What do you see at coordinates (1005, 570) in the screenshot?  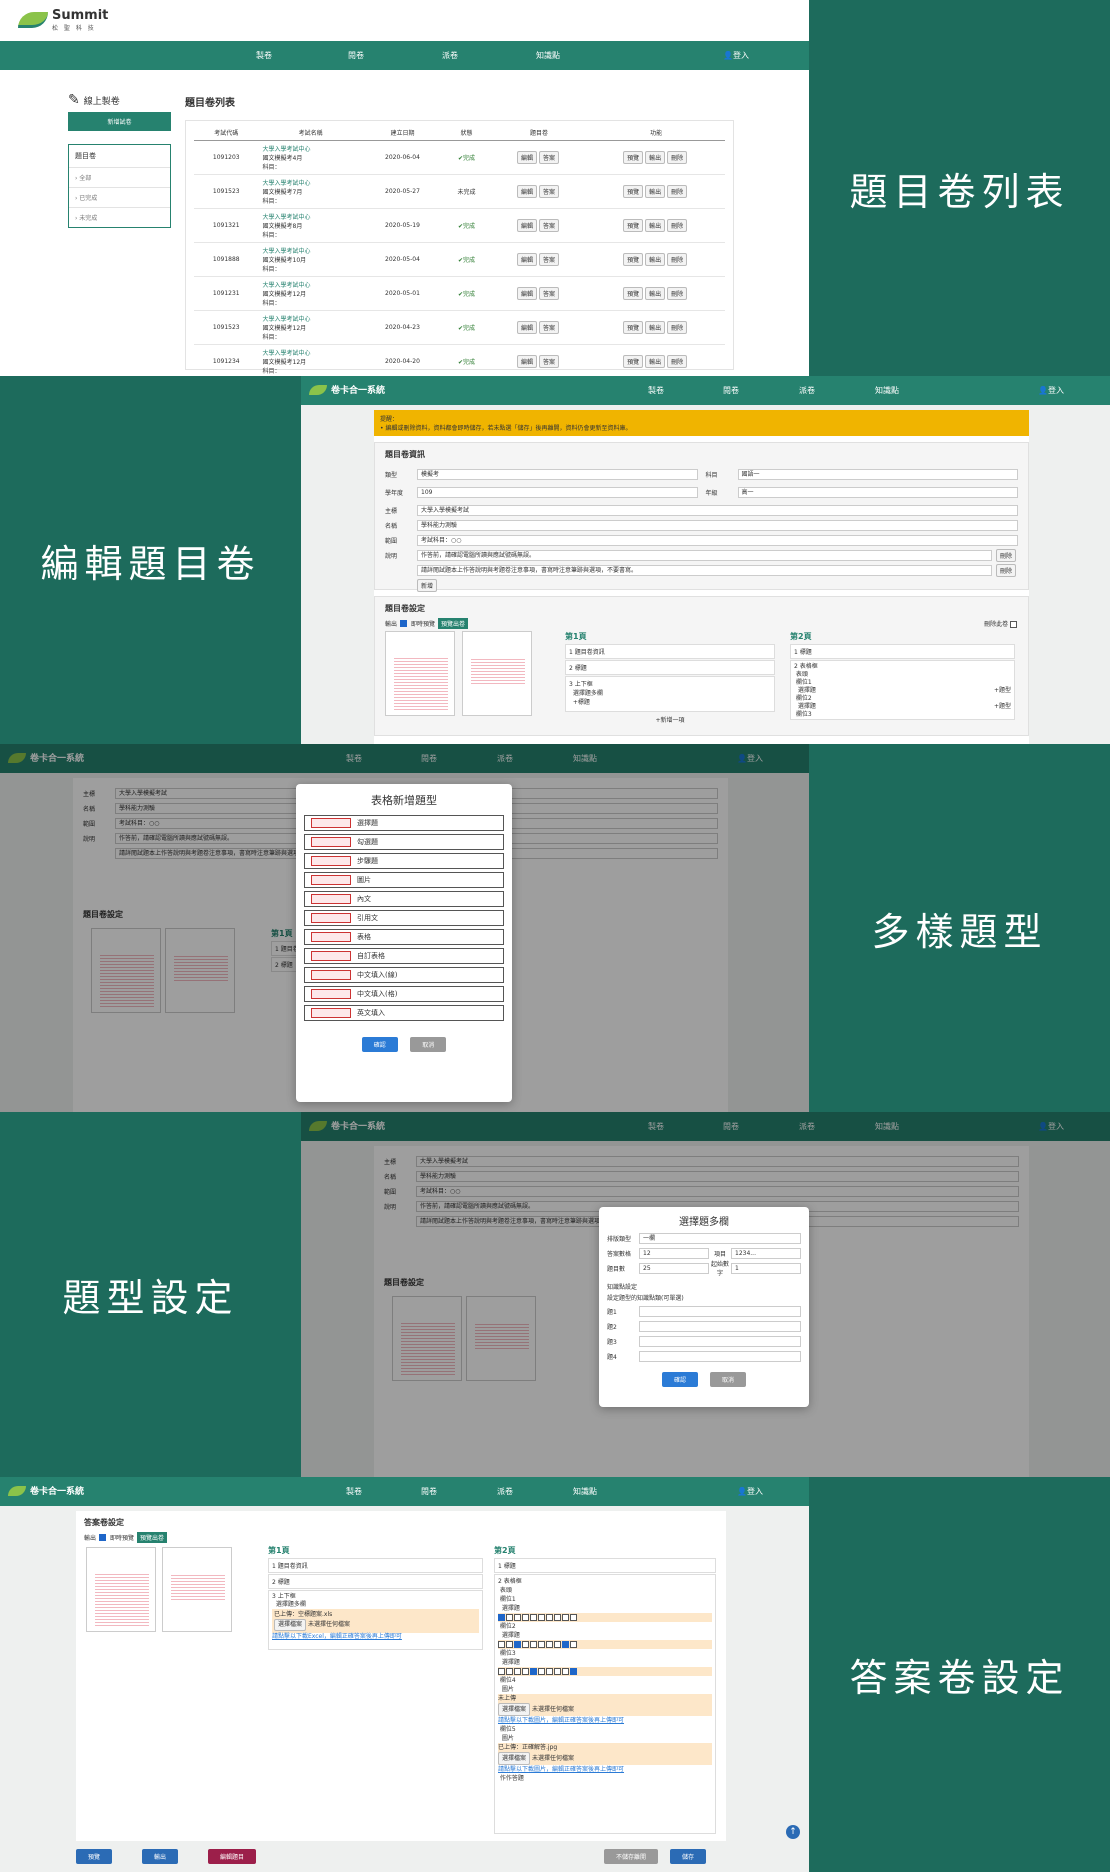 I see `desc-delete-button-2: 刪除` at bounding box center [1005, 570].